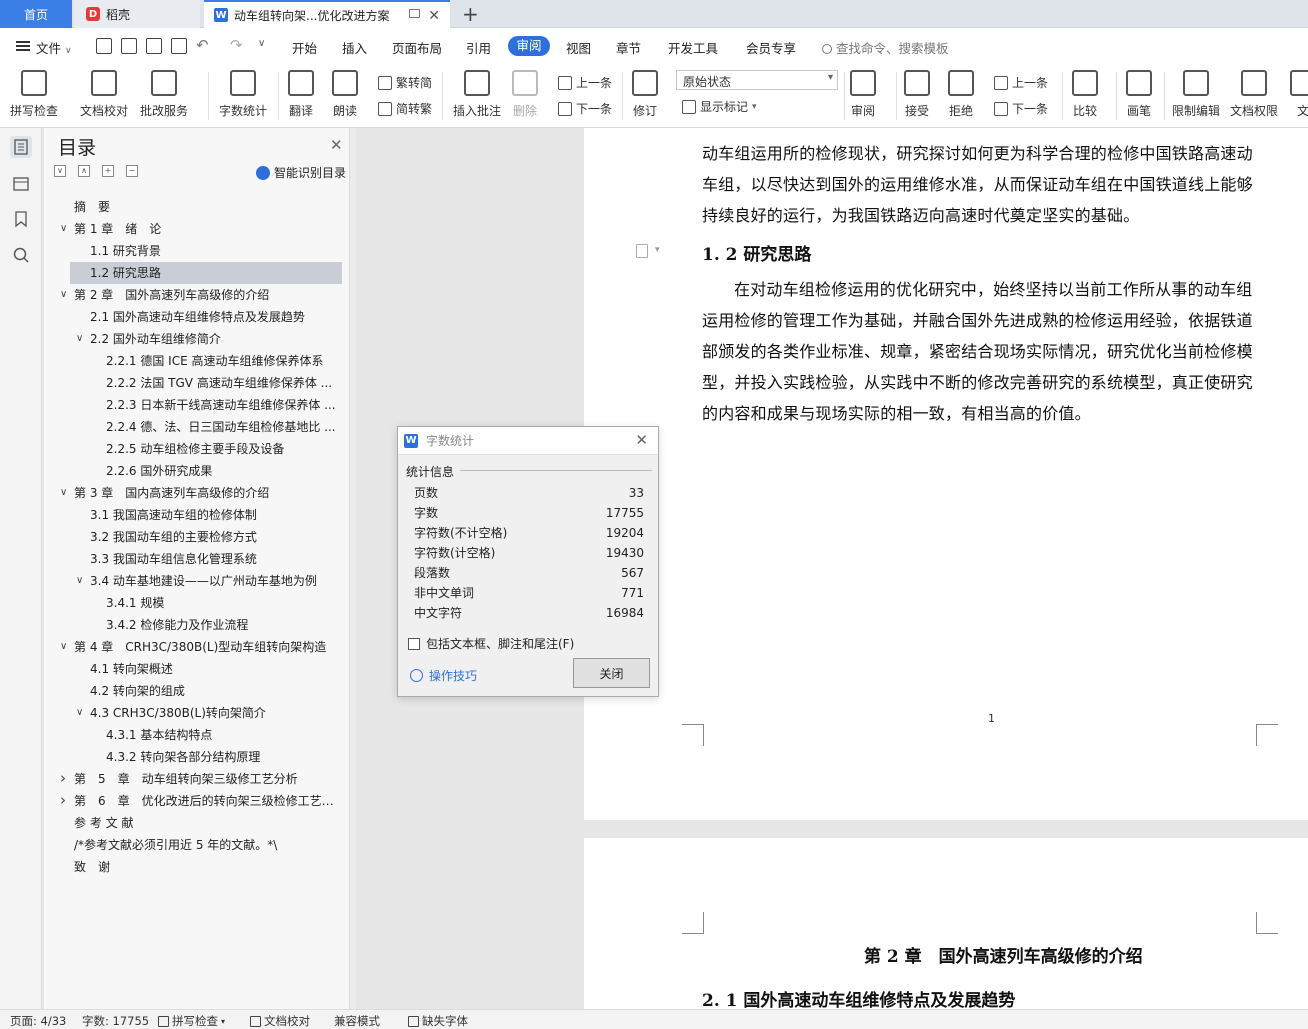  Describe the element at coordinates (197, 691) in the screenshot. I see `toc-item: 4.2 转向架的组成` at that location.